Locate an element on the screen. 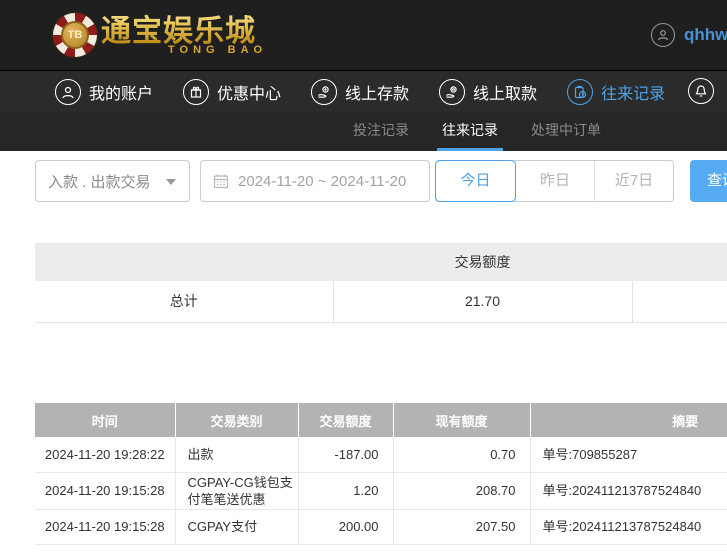  transaction-type-select: 入款 . 出款交易 is located at coordinates (112, 181).